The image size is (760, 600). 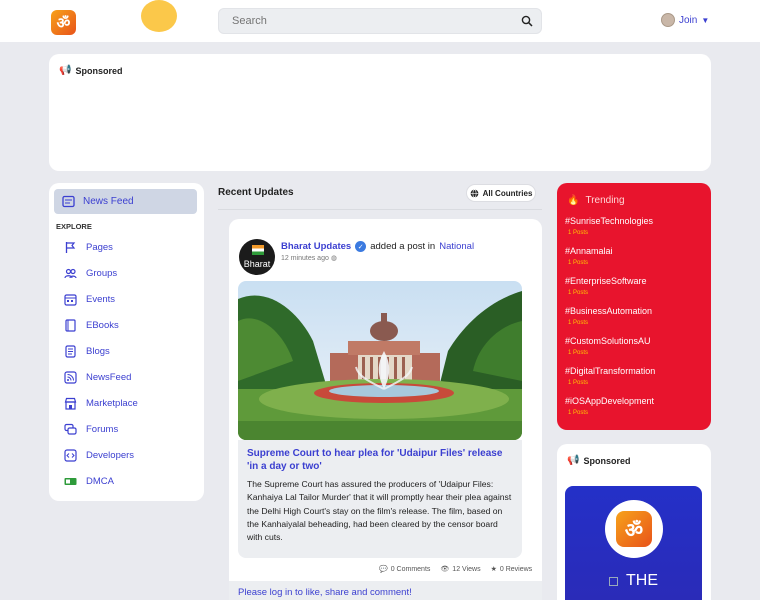 What do you see at coordinates (507, 193) in the screenshot?
I see `country-filter-label: All Countries` at bounding box center [507, 193].